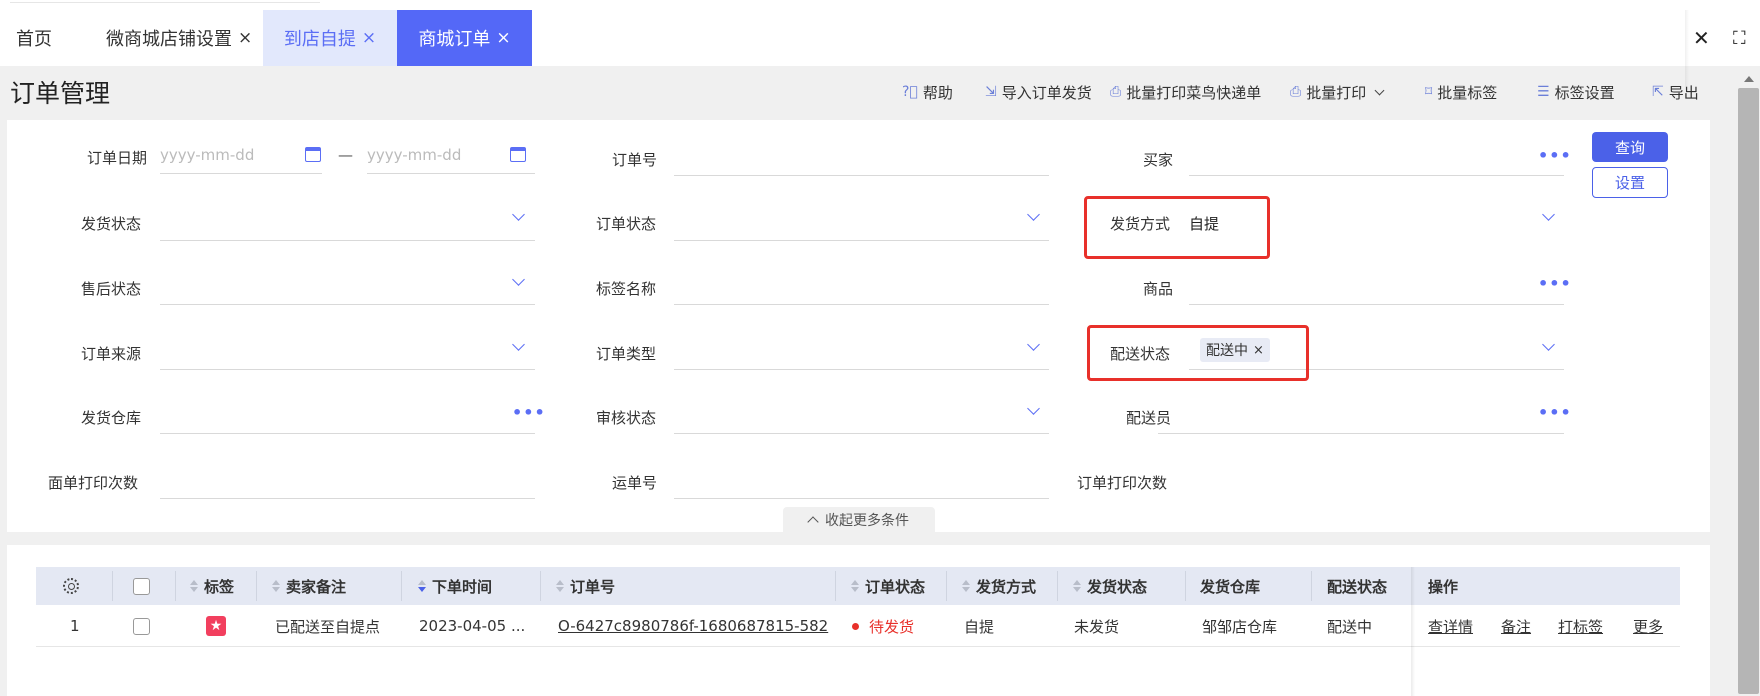 Image resolution: width=1760 pixels, height=696 pixels. I want to click on audit-status-label: 审核状态, so click(626, 418).